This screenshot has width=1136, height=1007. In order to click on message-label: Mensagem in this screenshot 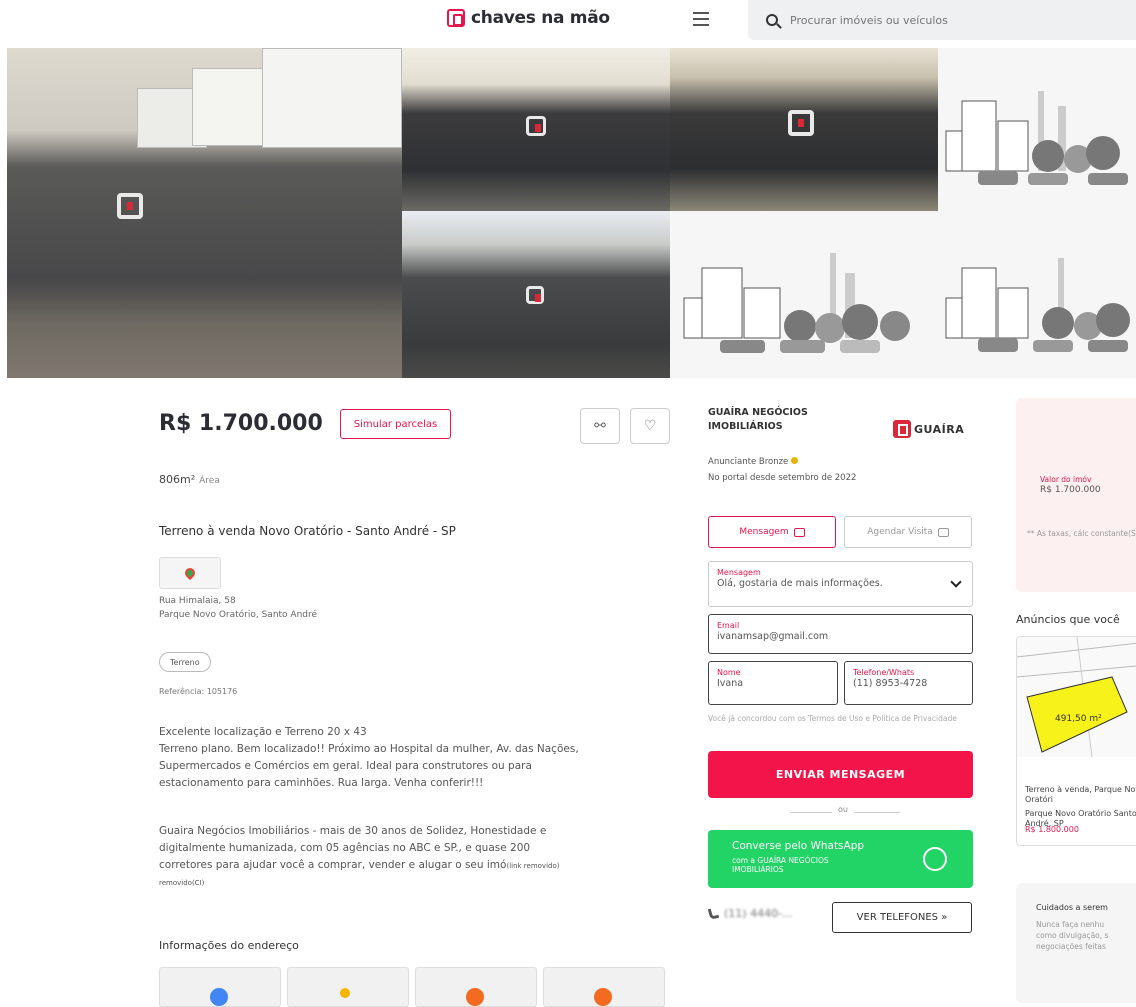, I will do `click(739, 572)`.